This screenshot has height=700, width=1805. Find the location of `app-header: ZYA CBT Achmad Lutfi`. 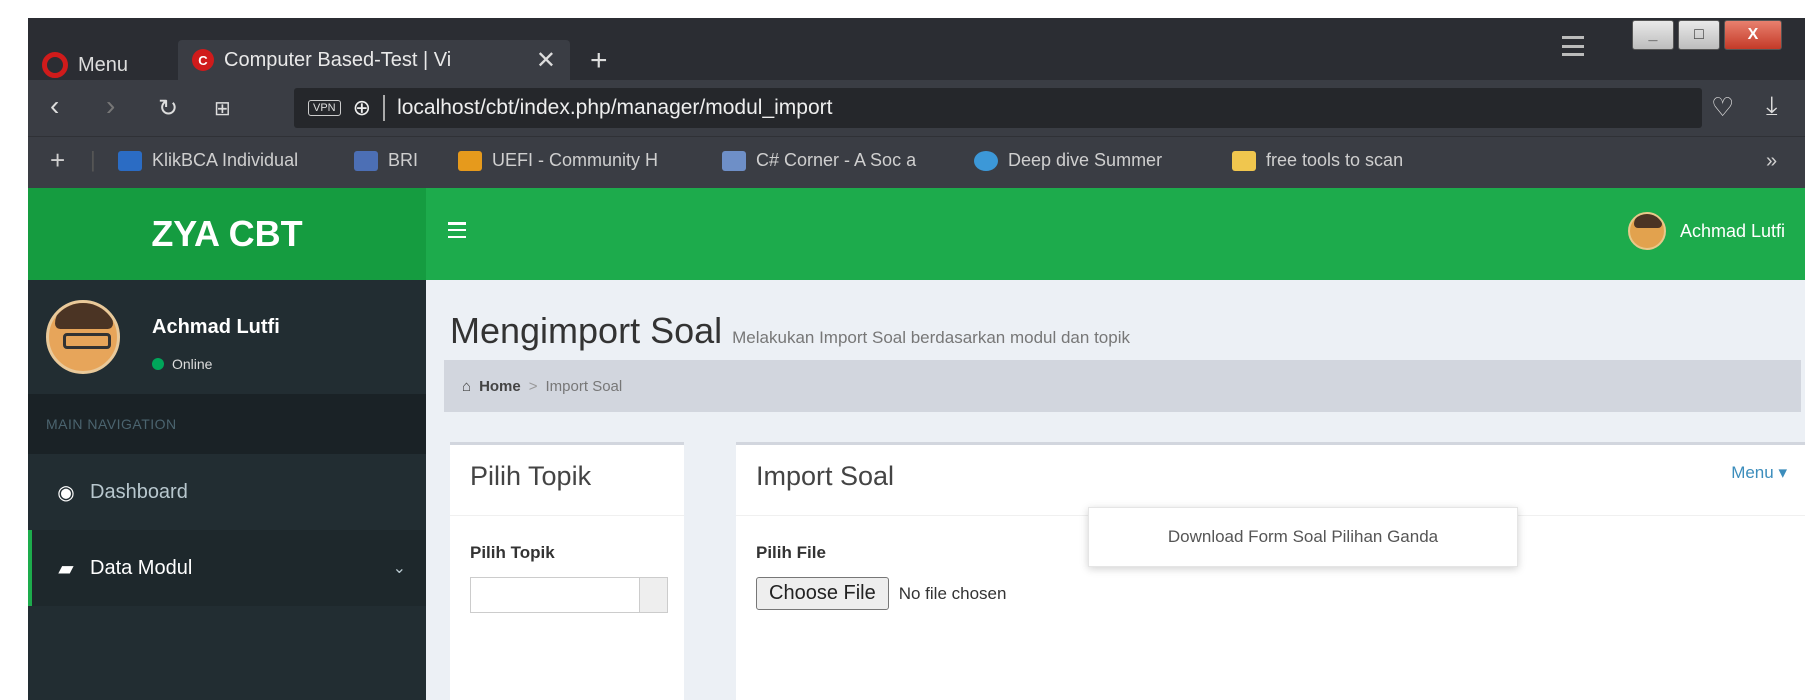

app-header: ZYA CBT Achmad Lutfi is located at coordinates (916, 234).